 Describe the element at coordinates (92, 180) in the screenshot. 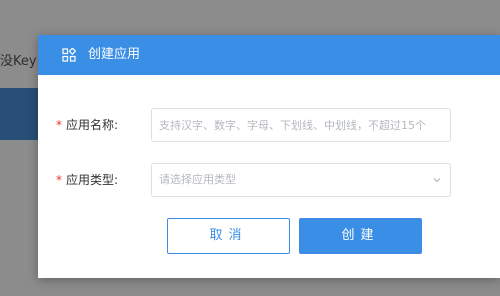

I see `app-type-label-text: 应用类型:` at that location.